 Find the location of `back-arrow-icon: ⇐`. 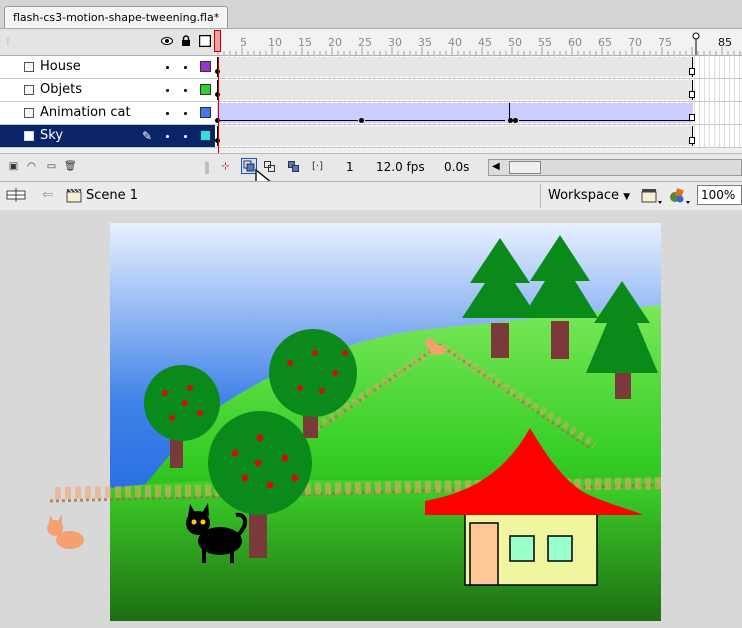

back-arrow-icon: ⇐ is located at coordinates (48, 195).